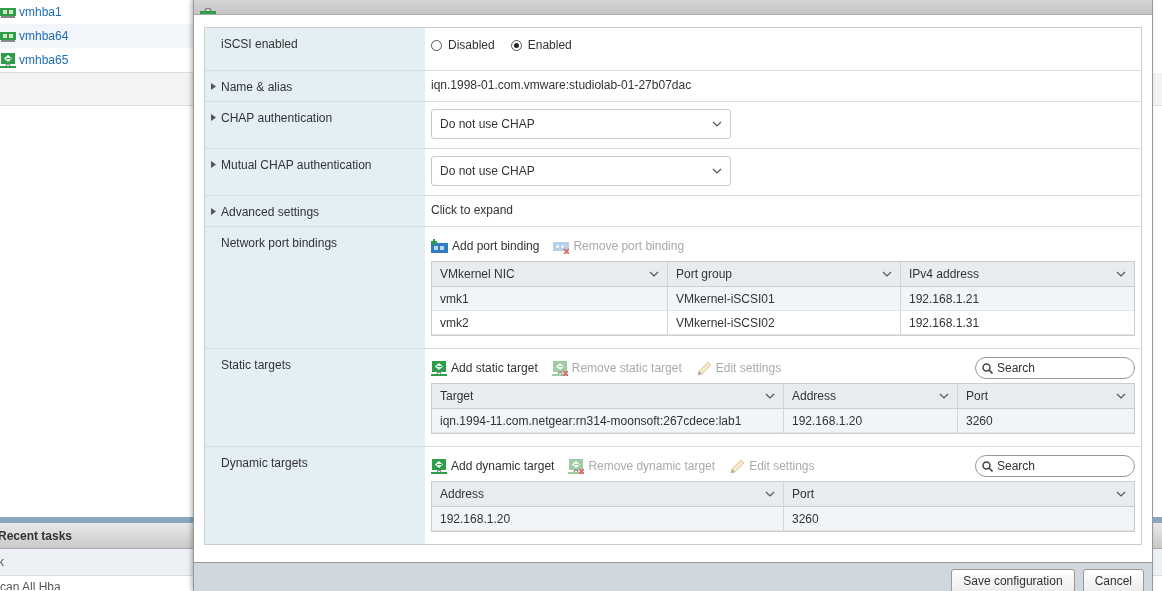 The width and height of the screenshot is (1162, 591). What do you see at coordinates (96, 36) in the screenshot?
I see `adapter-row: vmhba64` at bounding box center [96, 36].